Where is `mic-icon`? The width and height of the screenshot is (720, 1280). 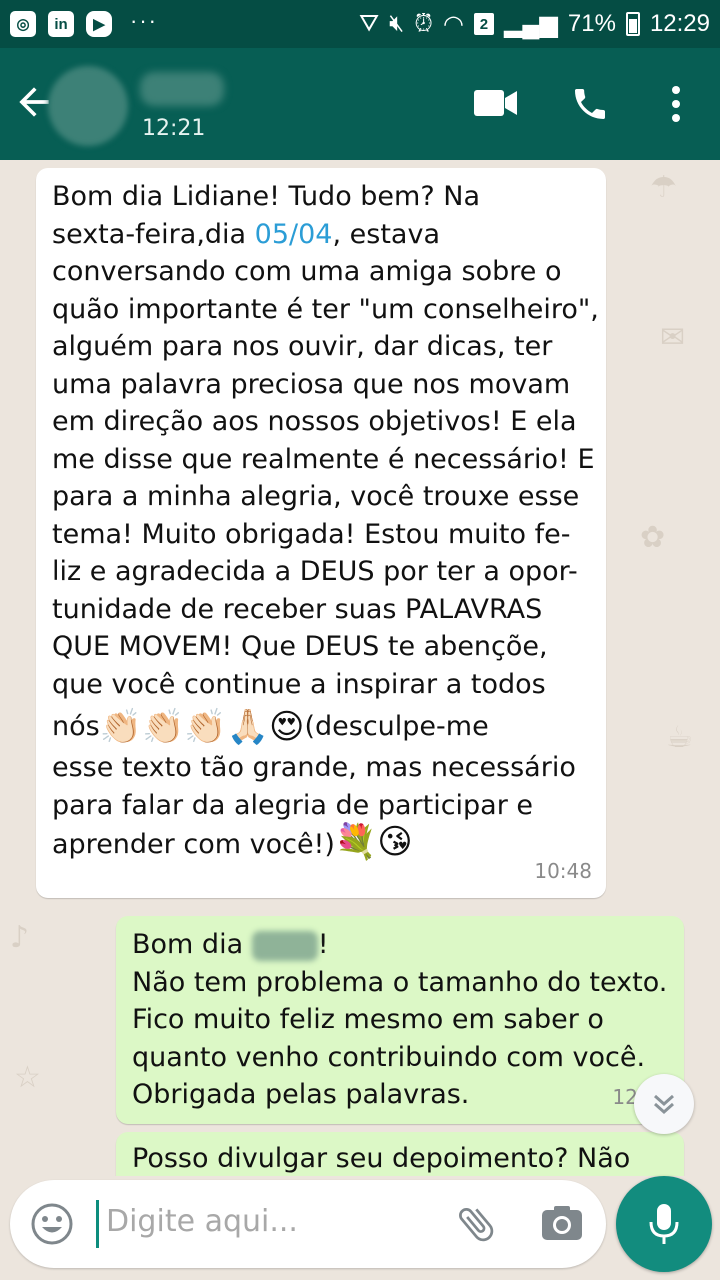 mic-icon is located at coordinates (664, 1224).